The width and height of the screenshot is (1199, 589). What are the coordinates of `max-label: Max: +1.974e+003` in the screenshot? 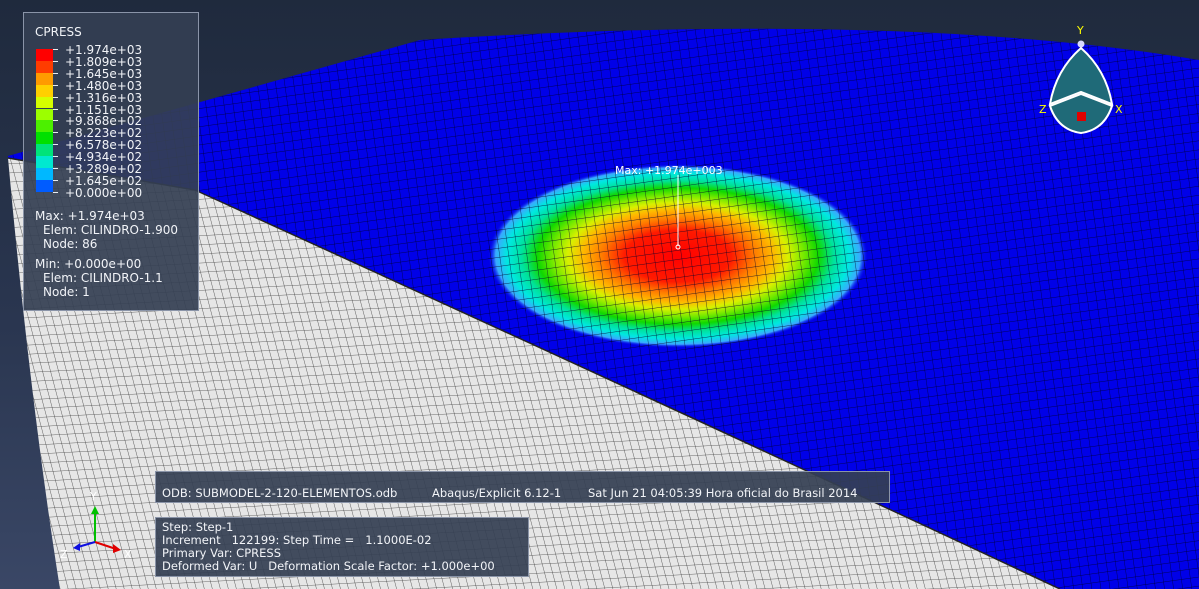 It's located at (669, 170).